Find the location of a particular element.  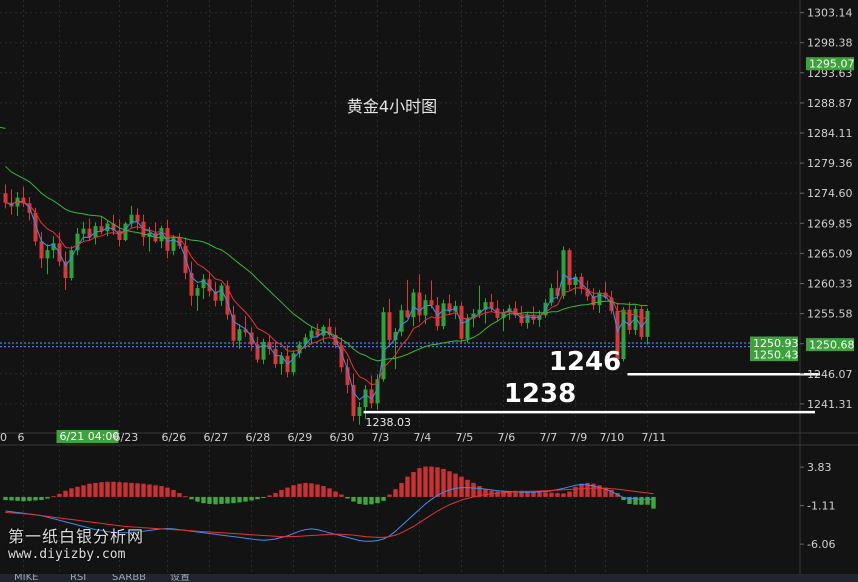

price-tag: 1250.43 is located at coordinates (774, 355).